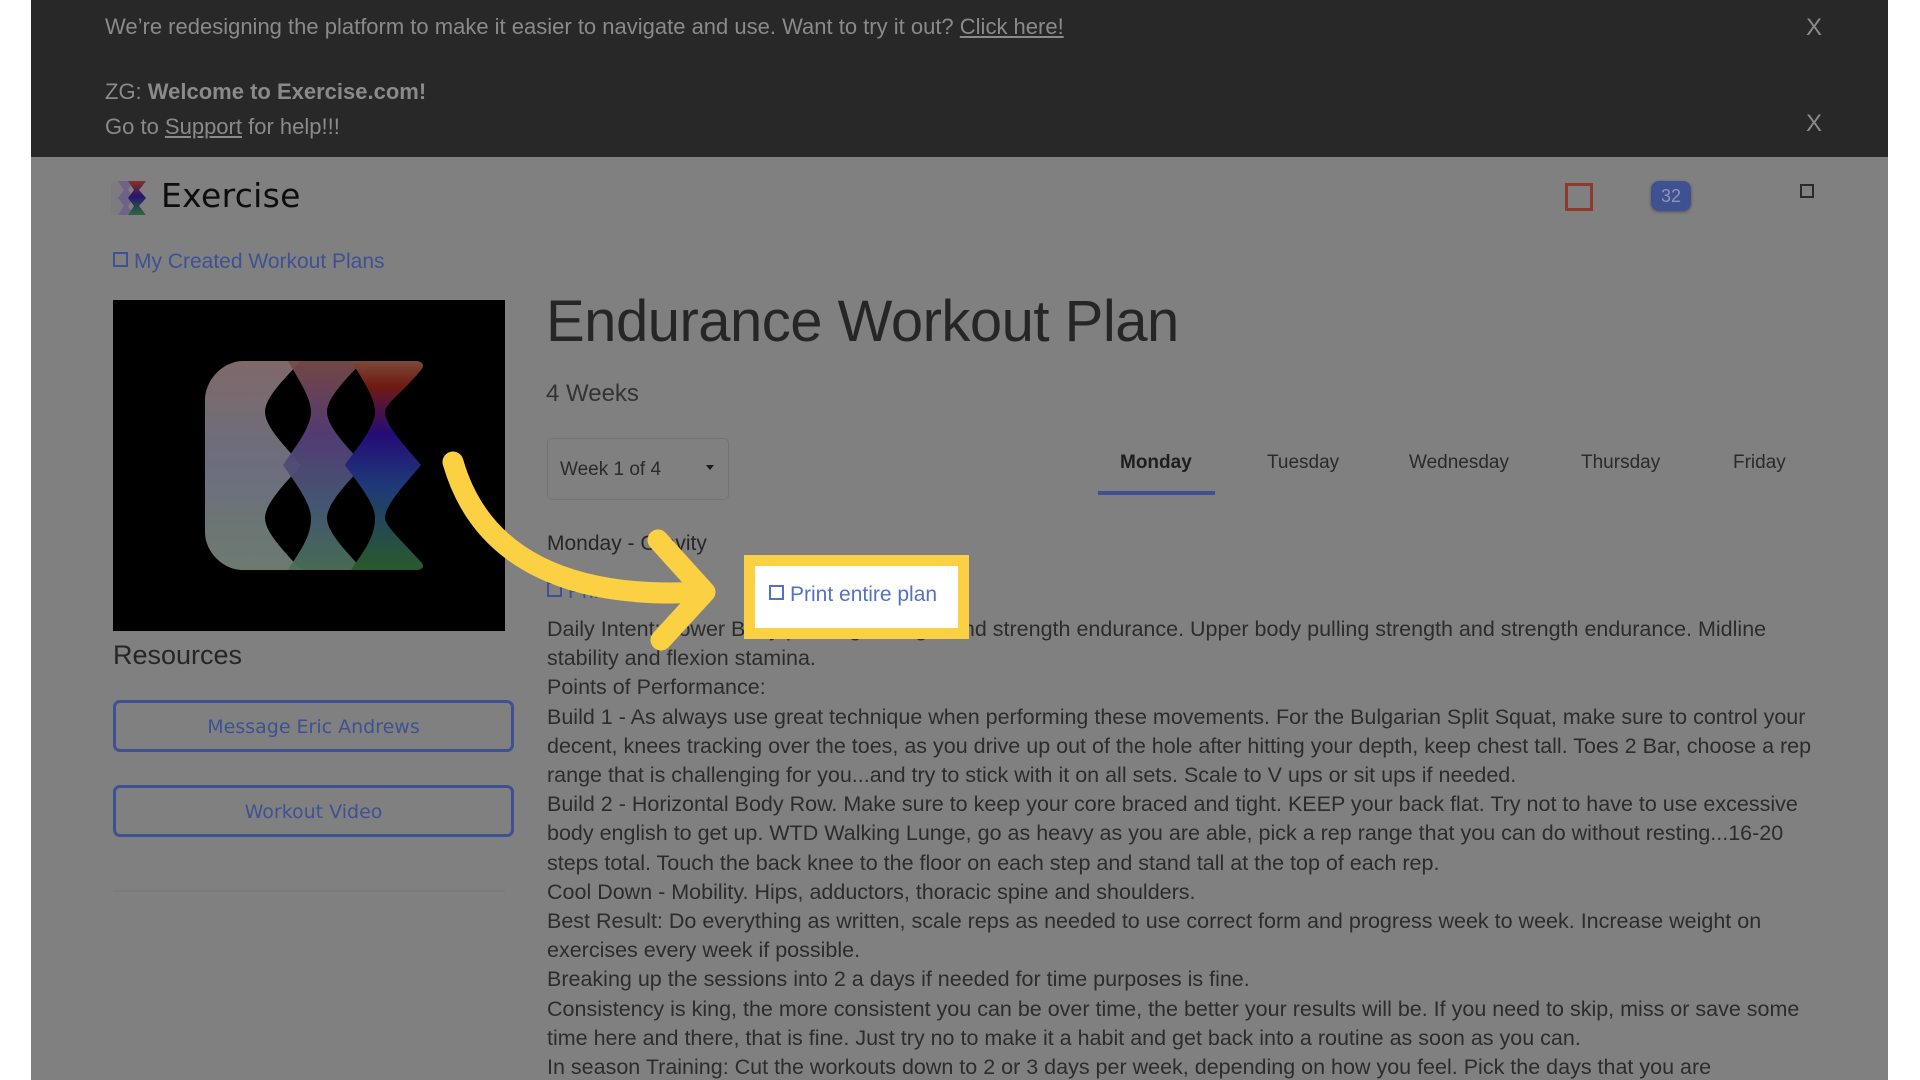  Describe the element at coordinates (592, 393) in the screenshot. I see `plan-duration: 4 Weeks` at that location.